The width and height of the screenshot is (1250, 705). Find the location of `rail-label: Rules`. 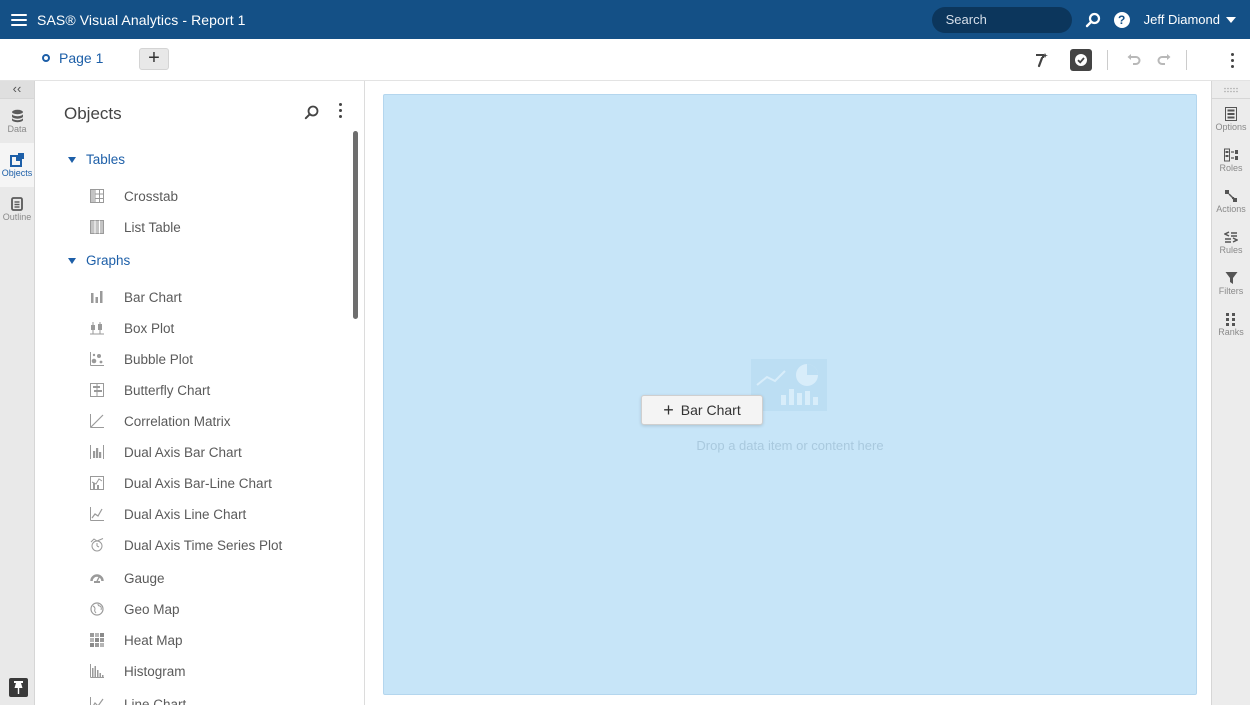

rail-label: Rules is located at coordinates (1231, 250).